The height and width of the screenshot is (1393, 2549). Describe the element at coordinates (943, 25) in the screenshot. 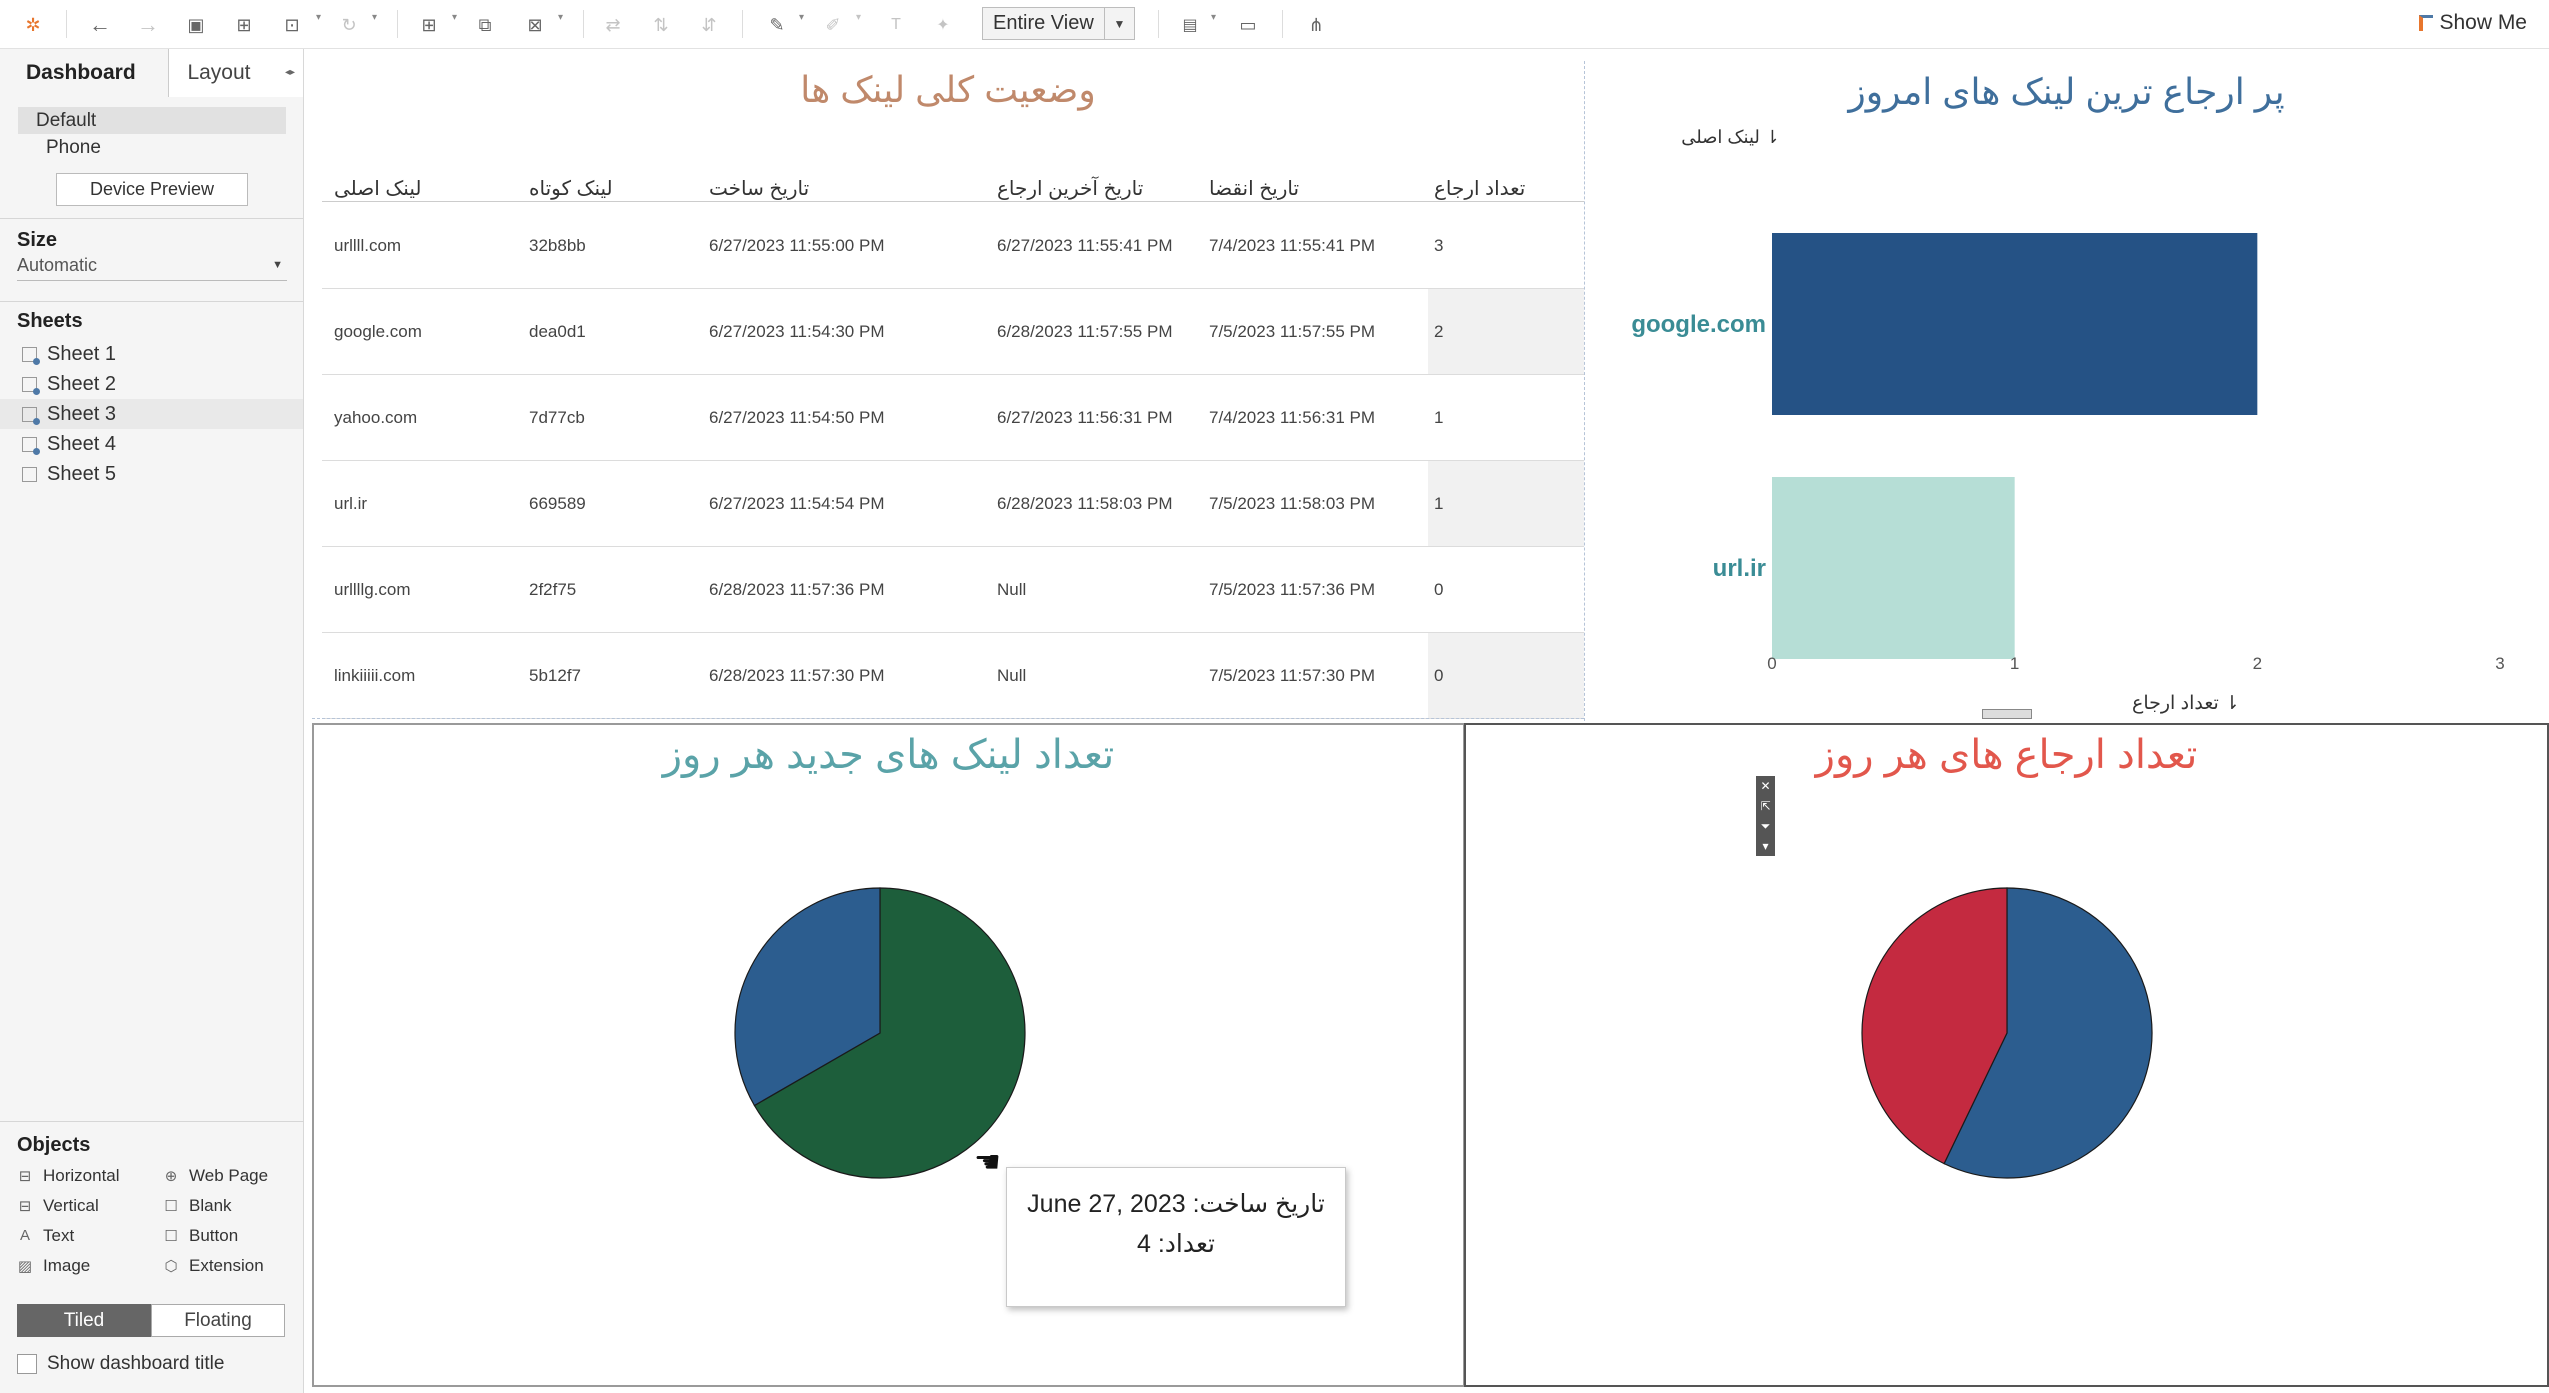

I see `pin-icon: ✦` at that location.